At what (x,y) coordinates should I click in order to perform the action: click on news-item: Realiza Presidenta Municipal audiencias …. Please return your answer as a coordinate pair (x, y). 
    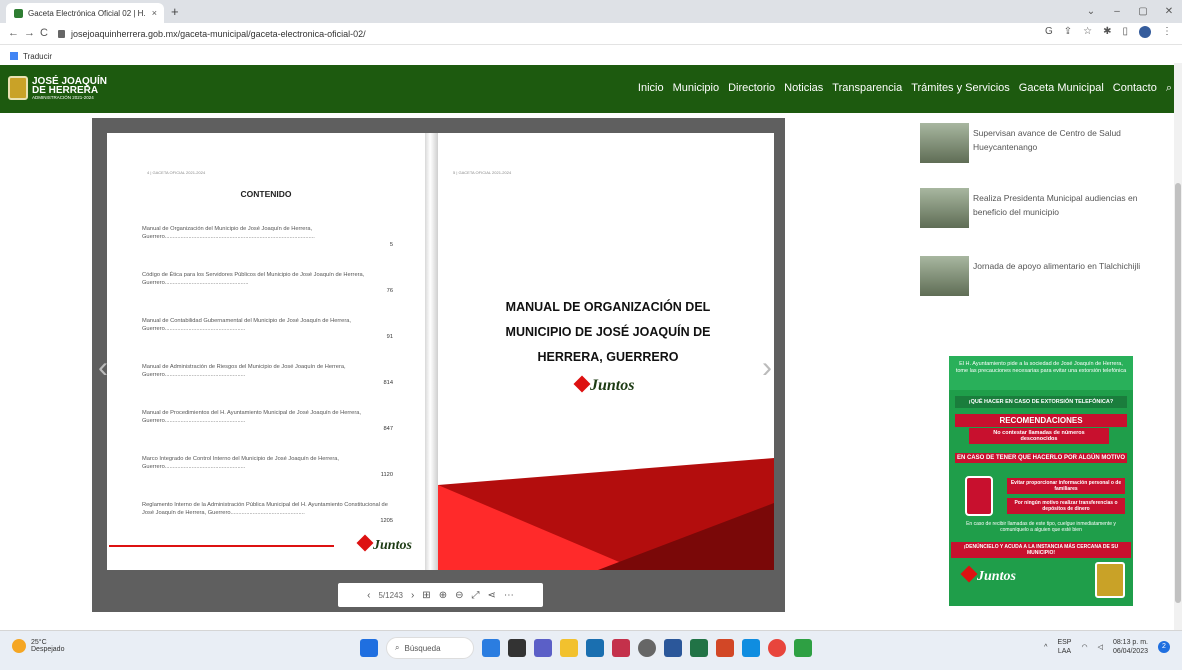
    Looking at the image, I should click on (1045, 210).